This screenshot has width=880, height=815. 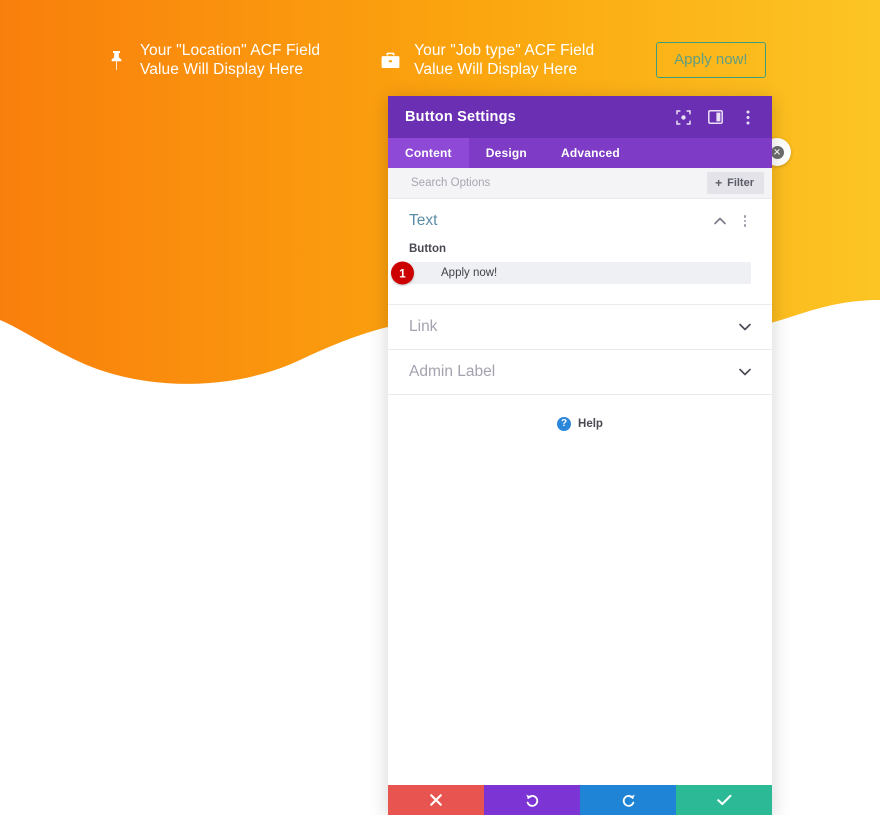 I want to click on plus-icon: +, so click(x=719, y=183).